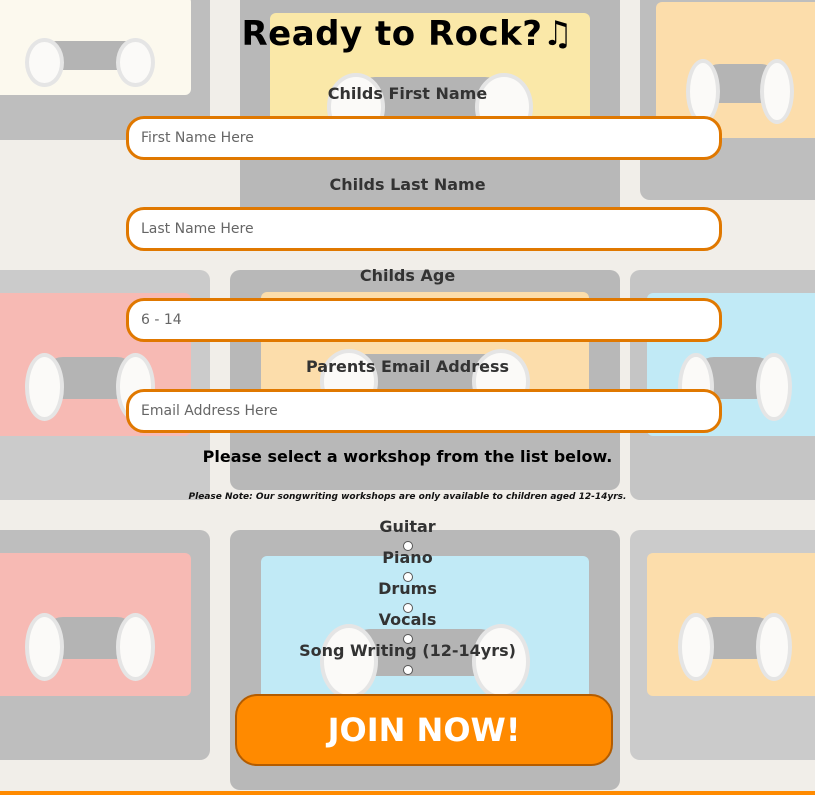 This screenshot has height=795, width=815. What do you see at coordinates (407, 670) in the screenshot?
I see `workshop-radio-song-writing` at bounding box center [407, 670].